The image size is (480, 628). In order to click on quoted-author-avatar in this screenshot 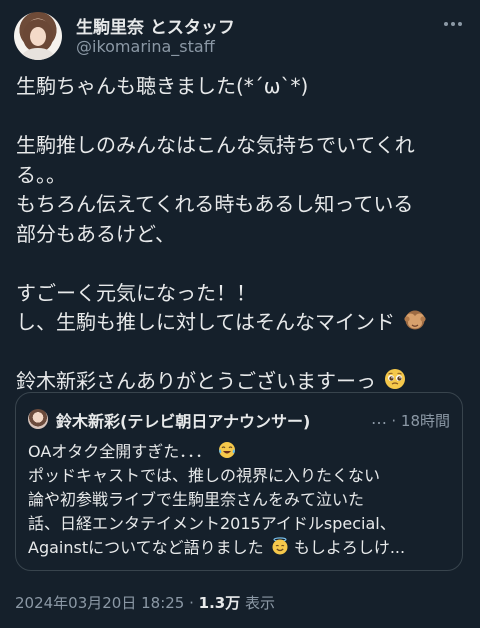, I will do `click(38, 419)`.